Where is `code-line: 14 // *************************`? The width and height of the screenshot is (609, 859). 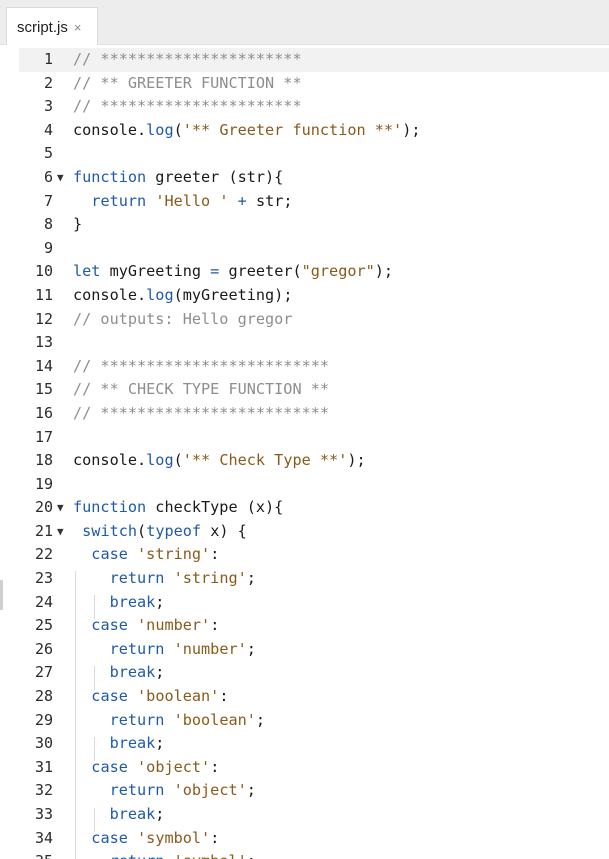 code-line: 14 // ************************* is located at coordinates (304, 367).